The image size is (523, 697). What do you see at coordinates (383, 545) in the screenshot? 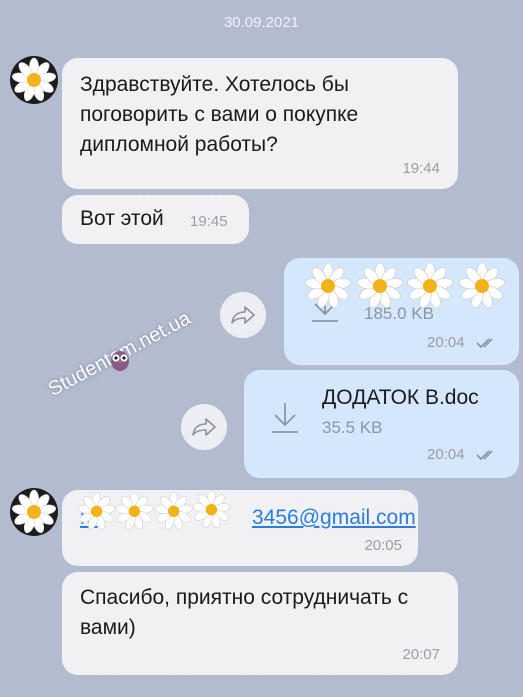
I see `message-time: 20:05` at bounding box center [383, 545].